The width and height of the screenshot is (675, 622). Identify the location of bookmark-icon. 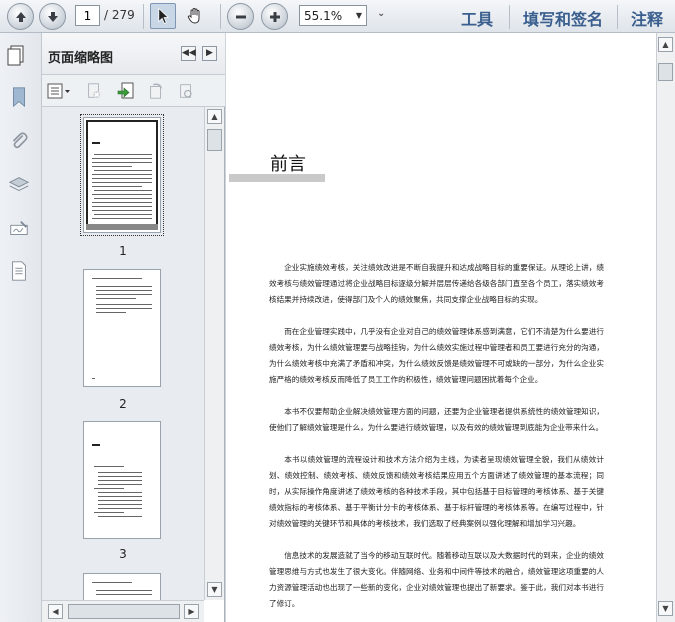
(19, 97).